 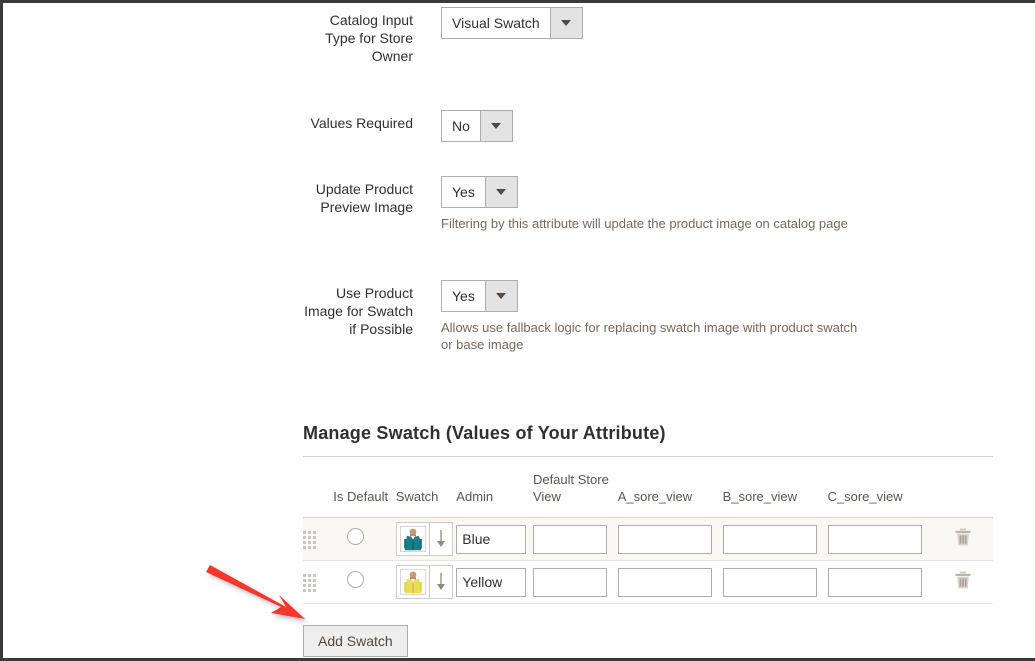 I want to click on catalog-input-type-select: Visual Swatch, so click(x=512, y=23).